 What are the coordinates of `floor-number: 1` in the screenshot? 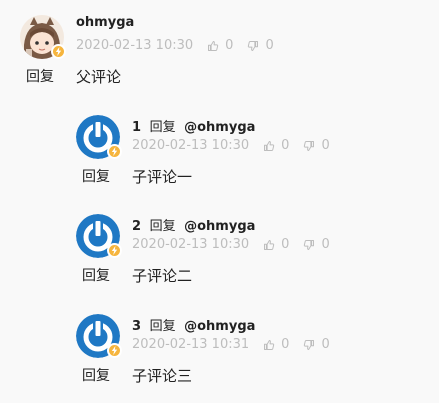 It's located at (137, 127).